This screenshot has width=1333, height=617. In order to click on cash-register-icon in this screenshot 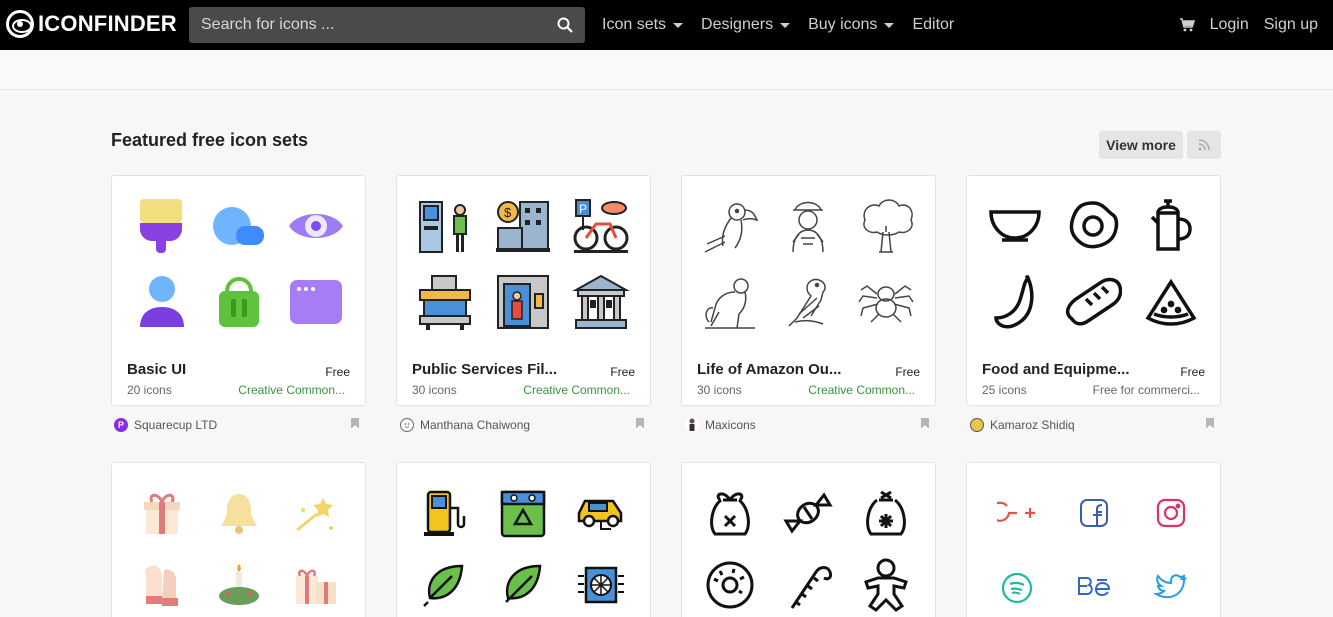, I will do `click(445, 302)`.